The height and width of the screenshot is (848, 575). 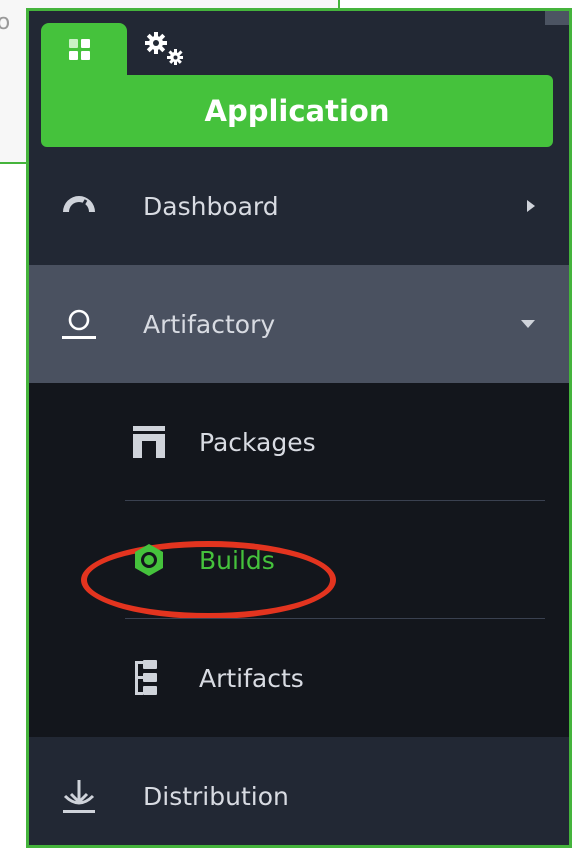 I want to click on distribution-anchor-icon, so click(x=79, y=796).